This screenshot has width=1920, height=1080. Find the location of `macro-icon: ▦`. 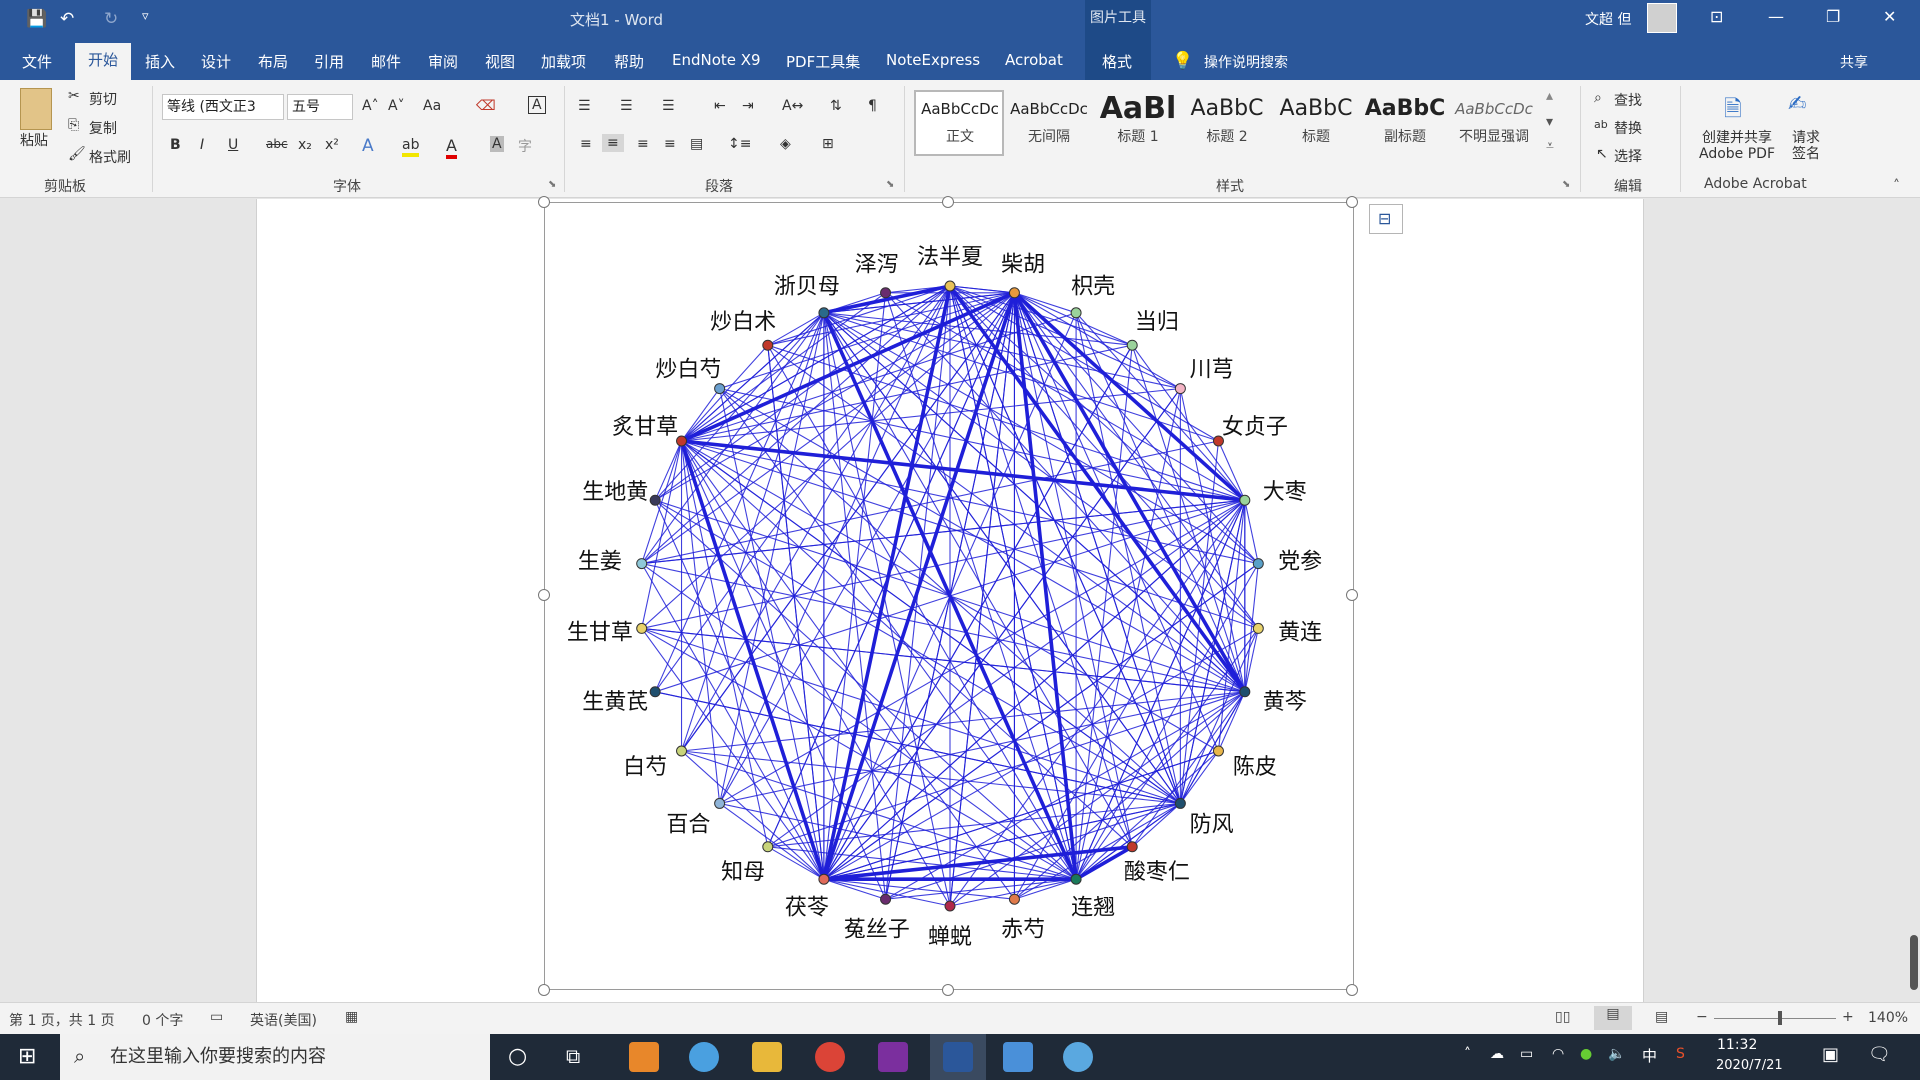

macro-icon: ▦ is located at coordinates (351, 1017).